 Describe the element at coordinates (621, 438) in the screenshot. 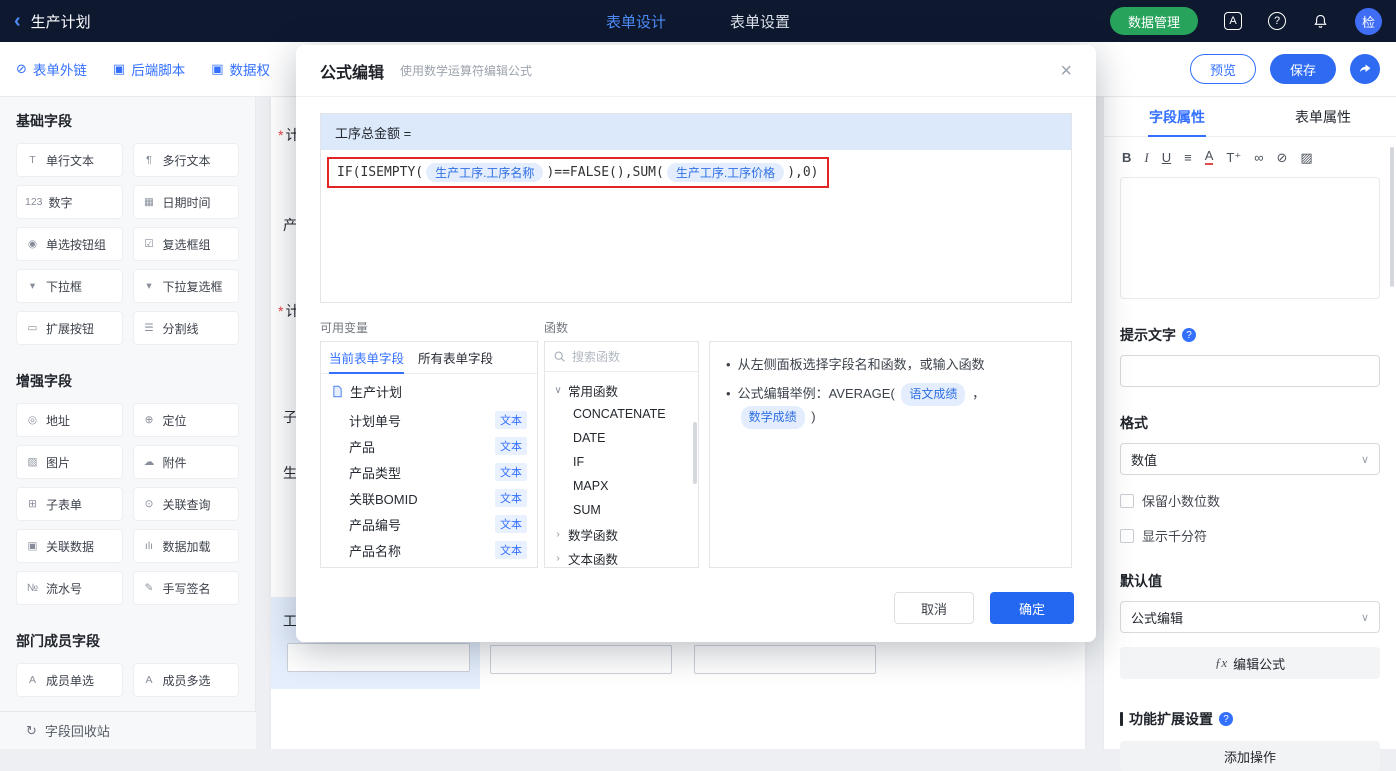

I see `function-item-date: DATE` at that location.